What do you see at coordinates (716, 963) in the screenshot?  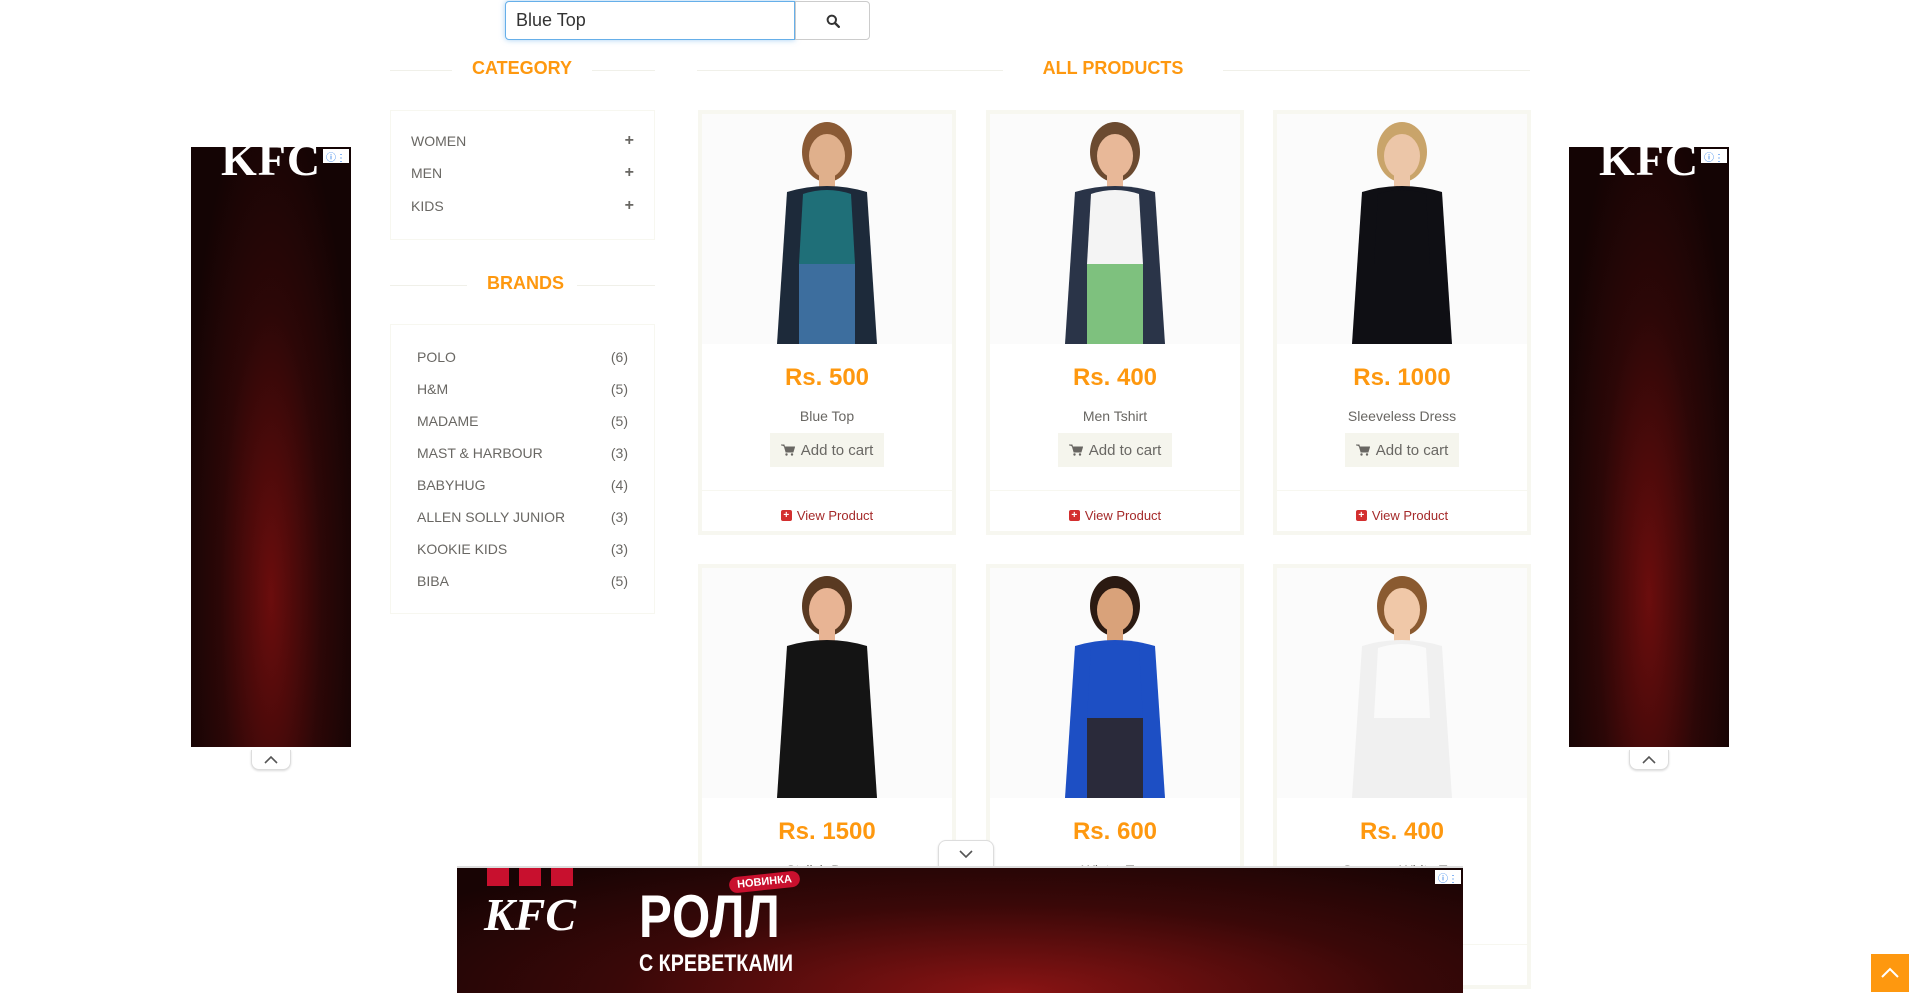 I see `ad-subline: С КРЕВЕТКАМИ` at bounding box center [716, 963].